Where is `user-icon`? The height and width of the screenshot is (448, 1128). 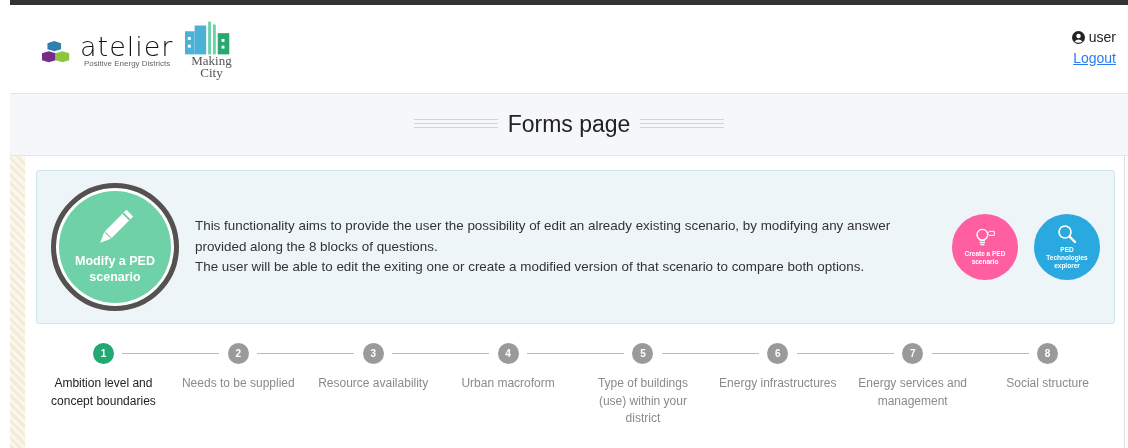 user-icon is located at coordinates (1078, 37).